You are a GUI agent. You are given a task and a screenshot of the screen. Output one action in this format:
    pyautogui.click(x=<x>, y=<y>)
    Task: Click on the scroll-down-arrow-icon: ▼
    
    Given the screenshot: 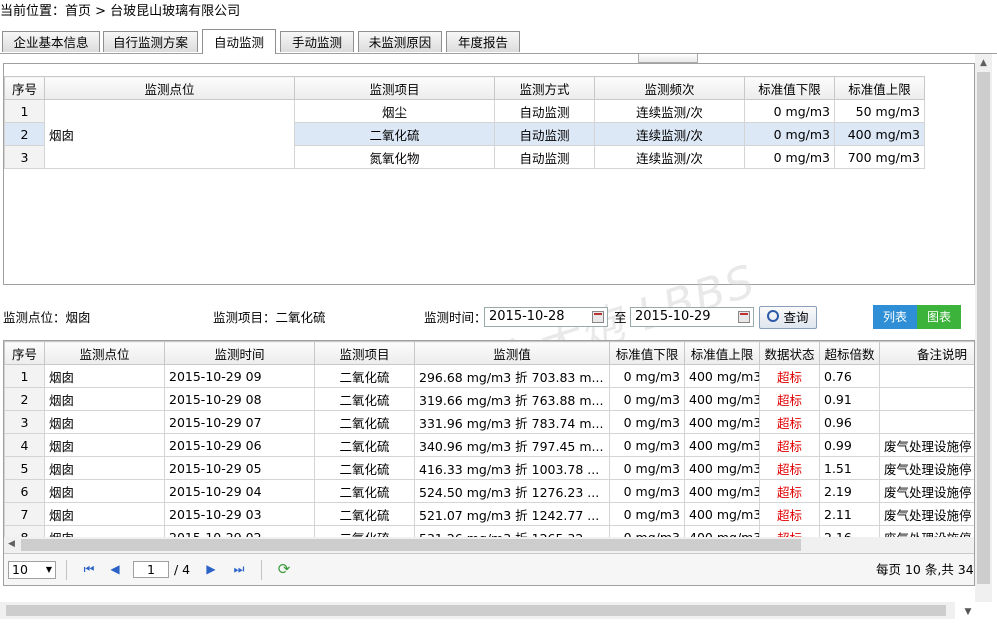 What is the action you would take?
    pyautogui.click(x=968, y=612)
    